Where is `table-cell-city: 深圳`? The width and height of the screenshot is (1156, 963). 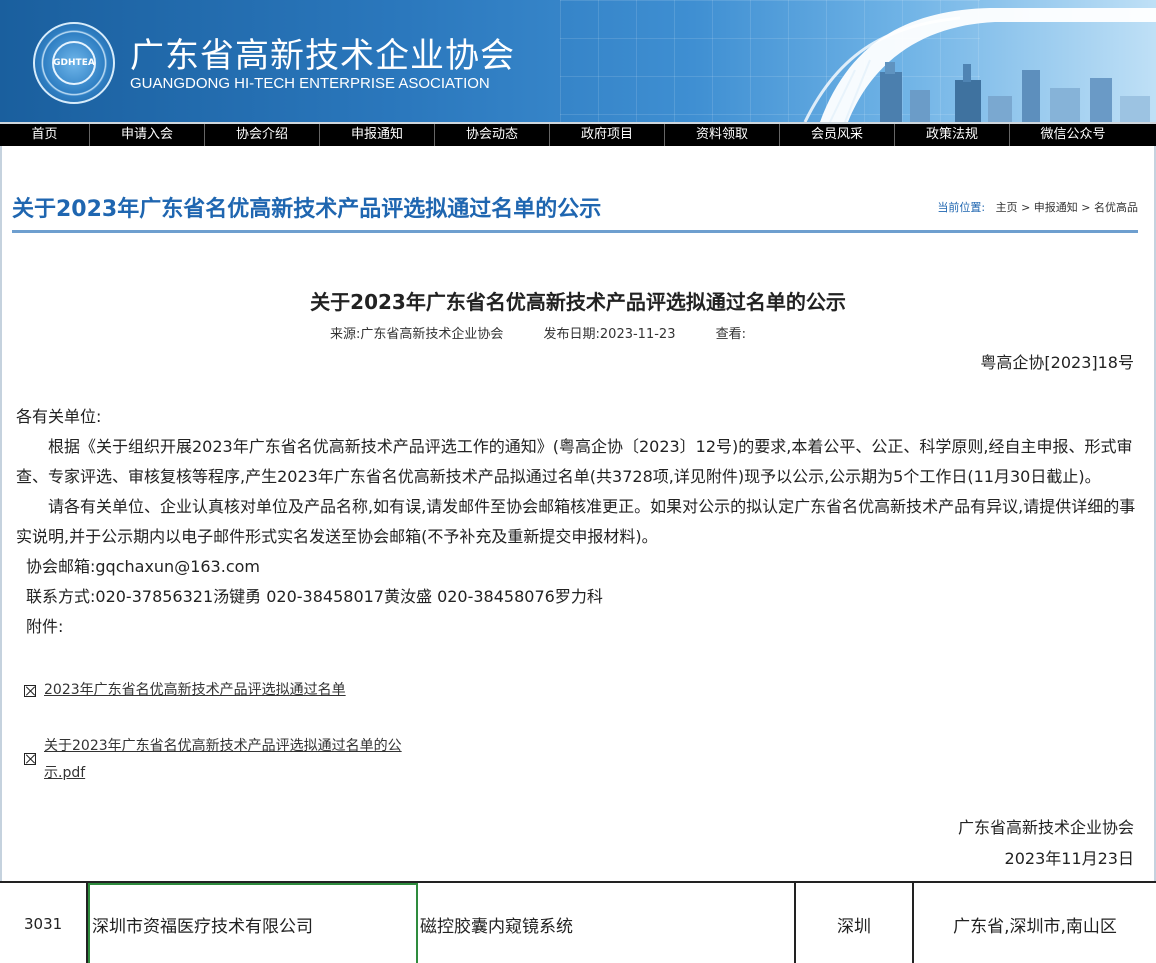 table-cell-city: 深圳 is located at coordinates (855, 923).